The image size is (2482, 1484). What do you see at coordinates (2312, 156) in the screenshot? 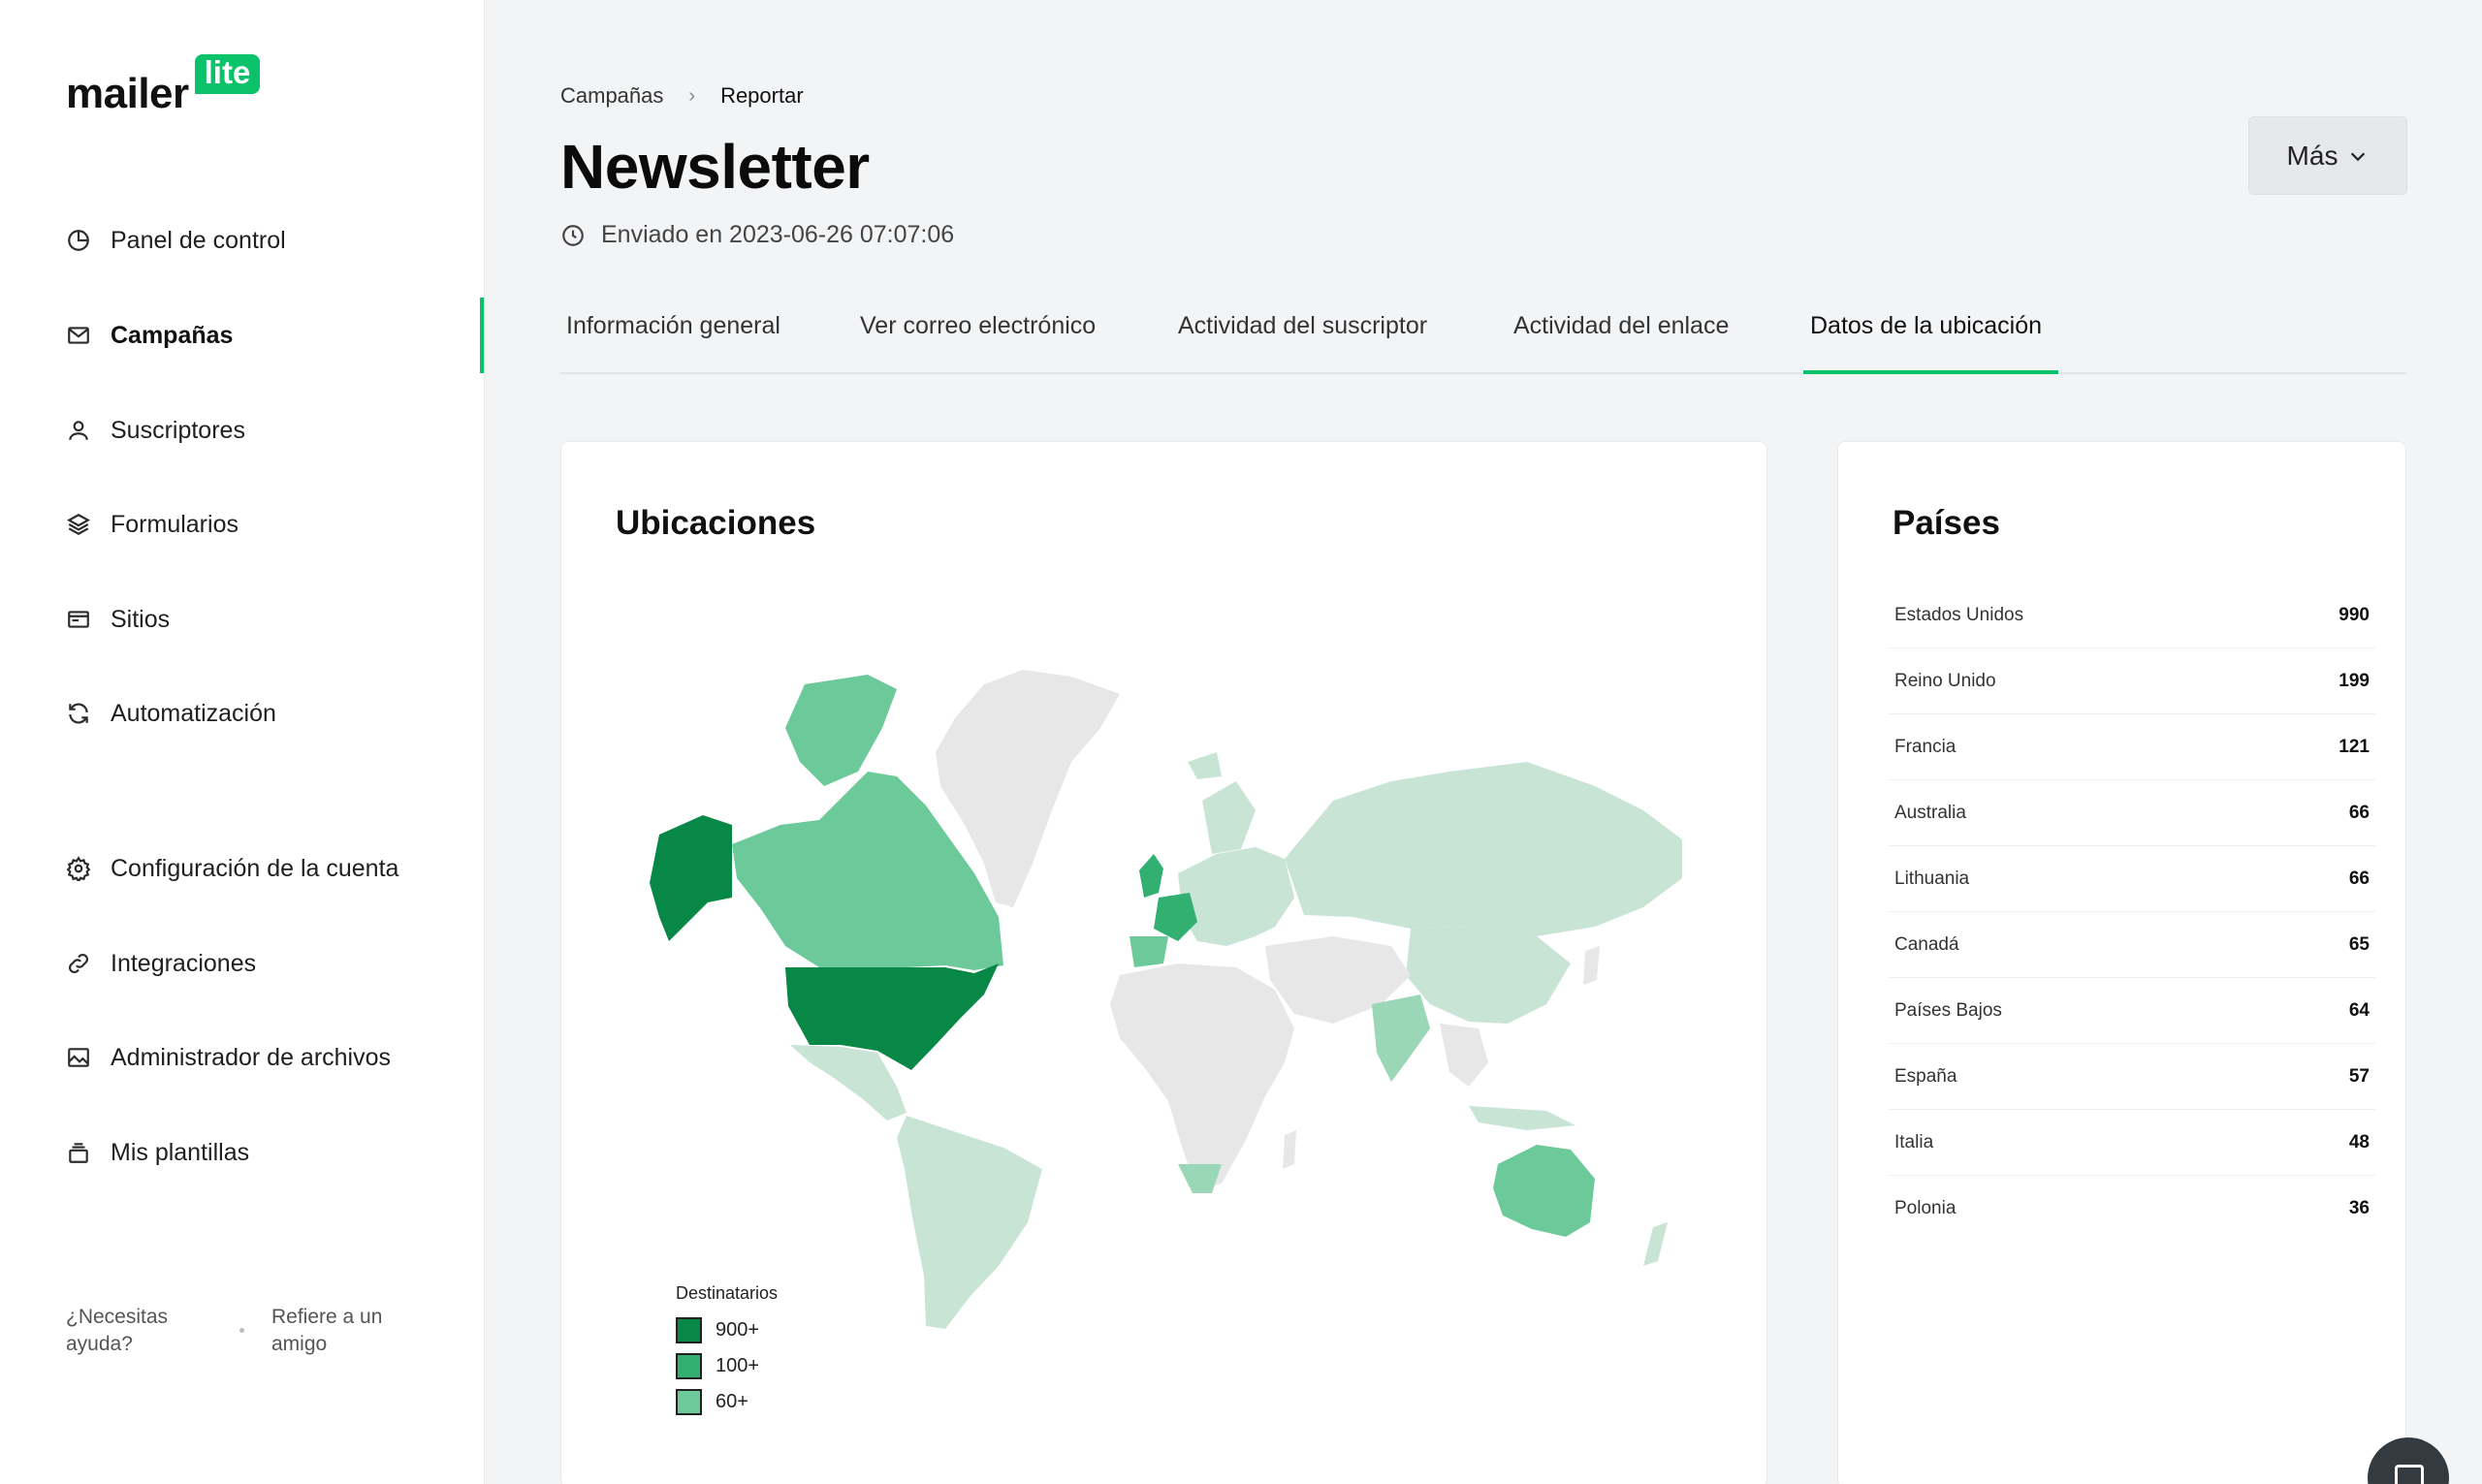
I see `more-button-label: Más` at bounding box center [2312, 156].